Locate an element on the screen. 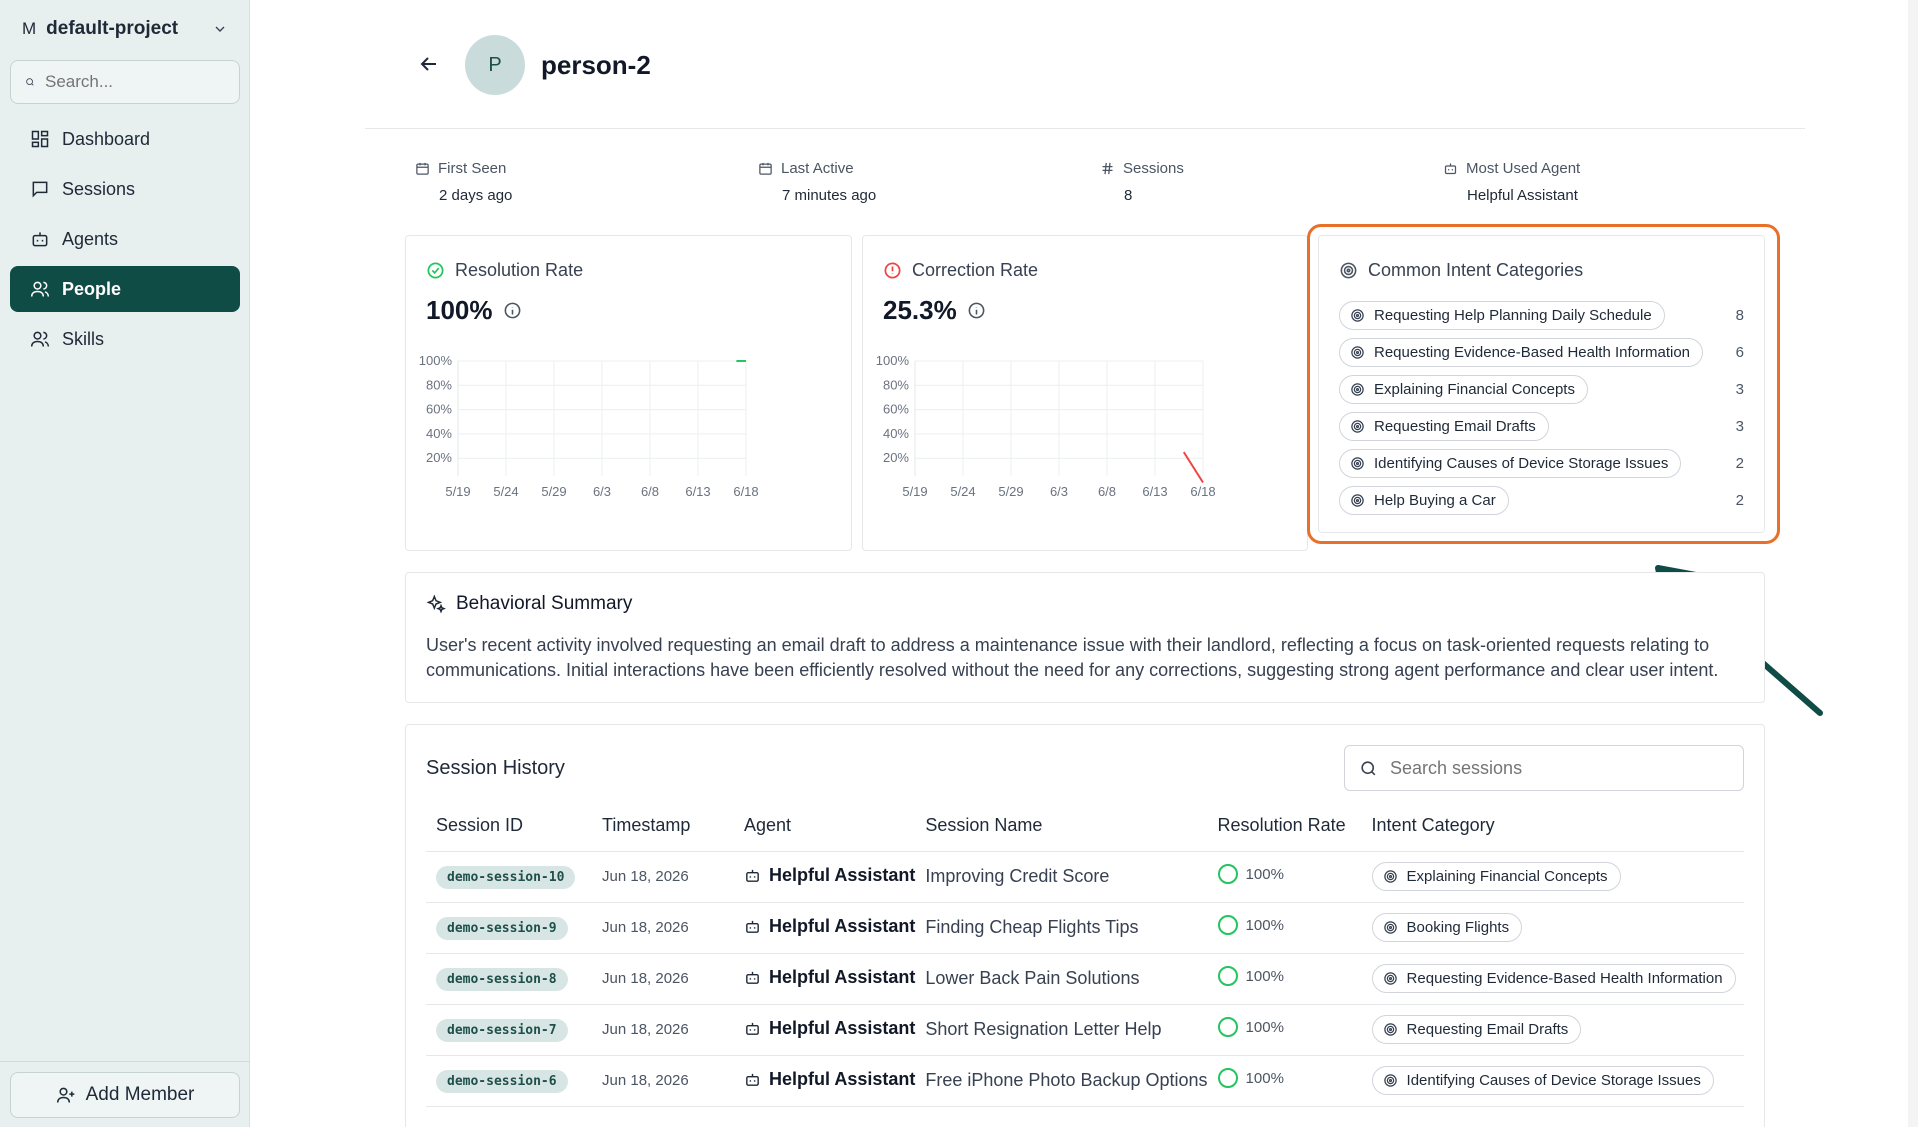 This screenshot has height=1127, width=1918. session-id-cell: demo-session-7 is located at coordinates (509, 1030).